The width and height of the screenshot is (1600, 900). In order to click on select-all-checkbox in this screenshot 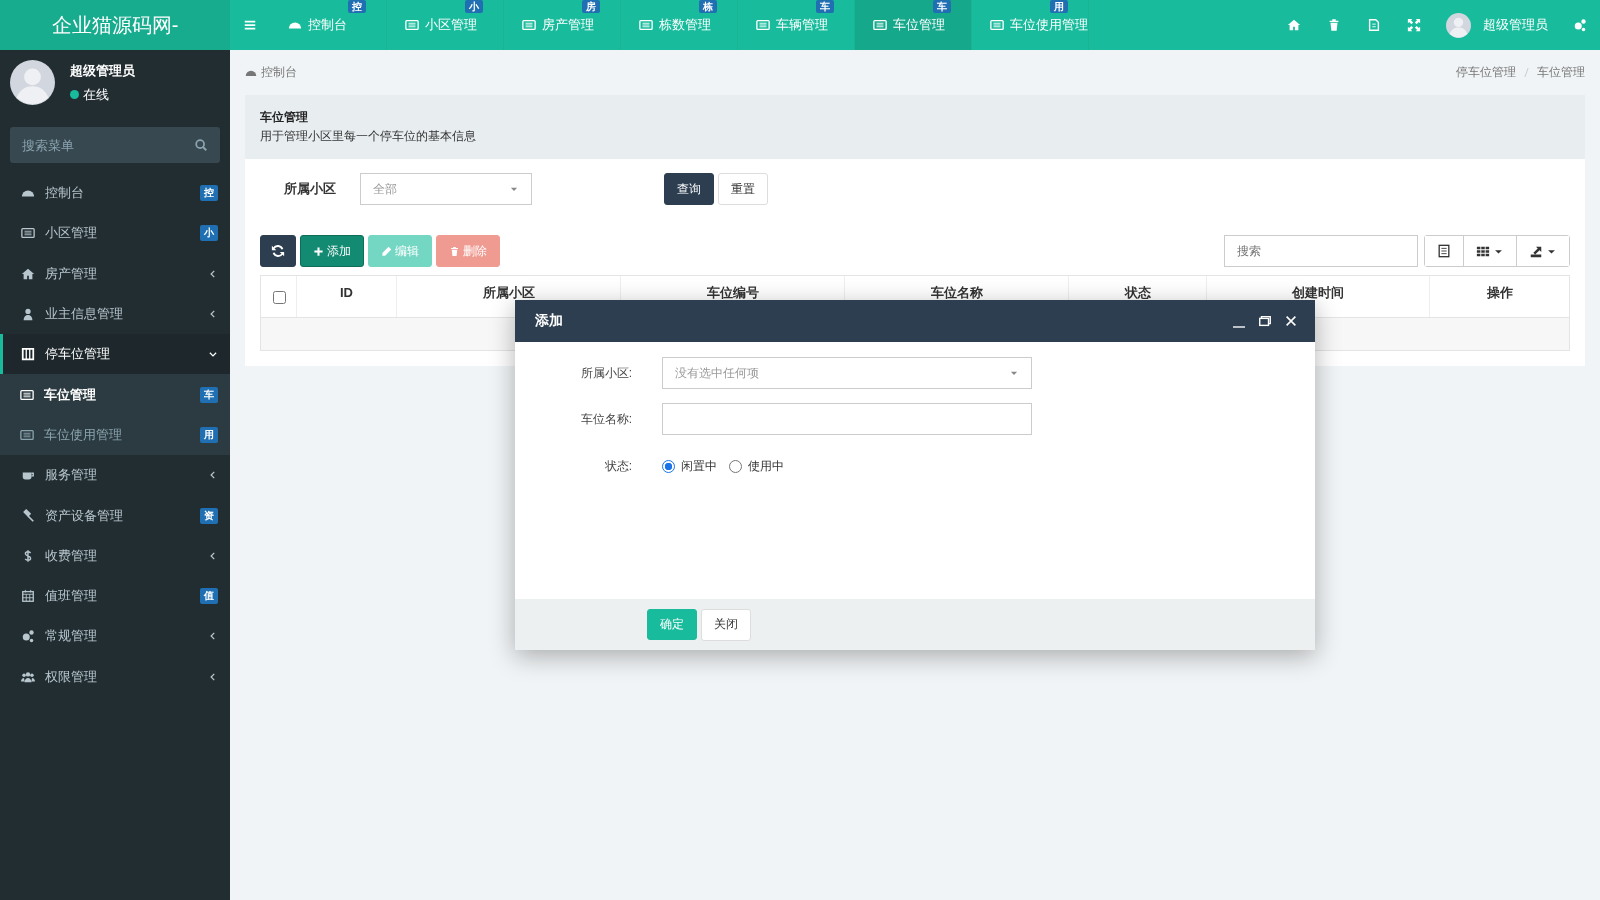, I will do `click(279, 297)`.